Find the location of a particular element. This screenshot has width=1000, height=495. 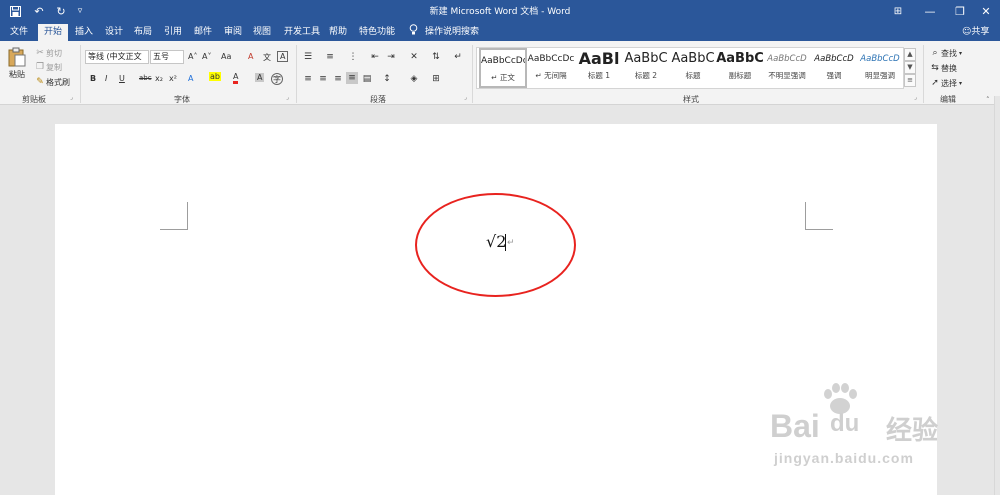

tab-design: 设计 is located at coordinates (114, 32).